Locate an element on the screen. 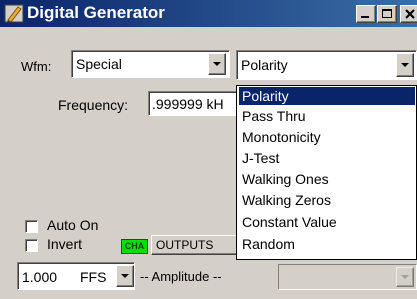 The image size is (417, 299). channel-badge: CHA is located at coordinates (134, 246).